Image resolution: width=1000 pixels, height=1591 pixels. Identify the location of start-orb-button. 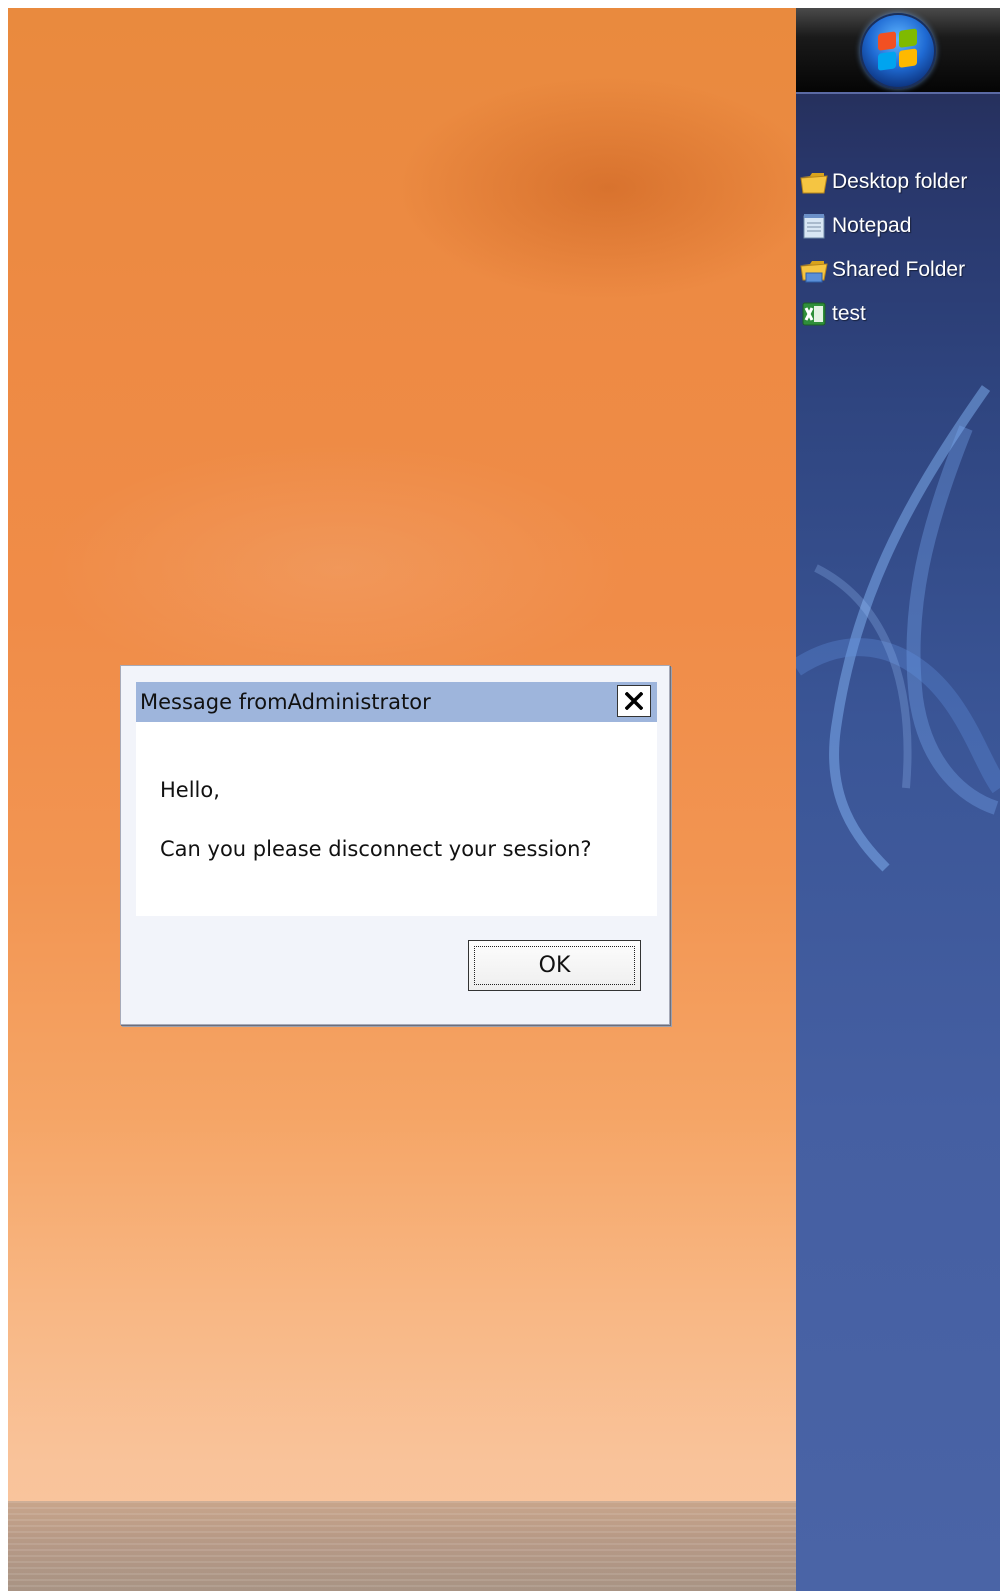
(898, 51).